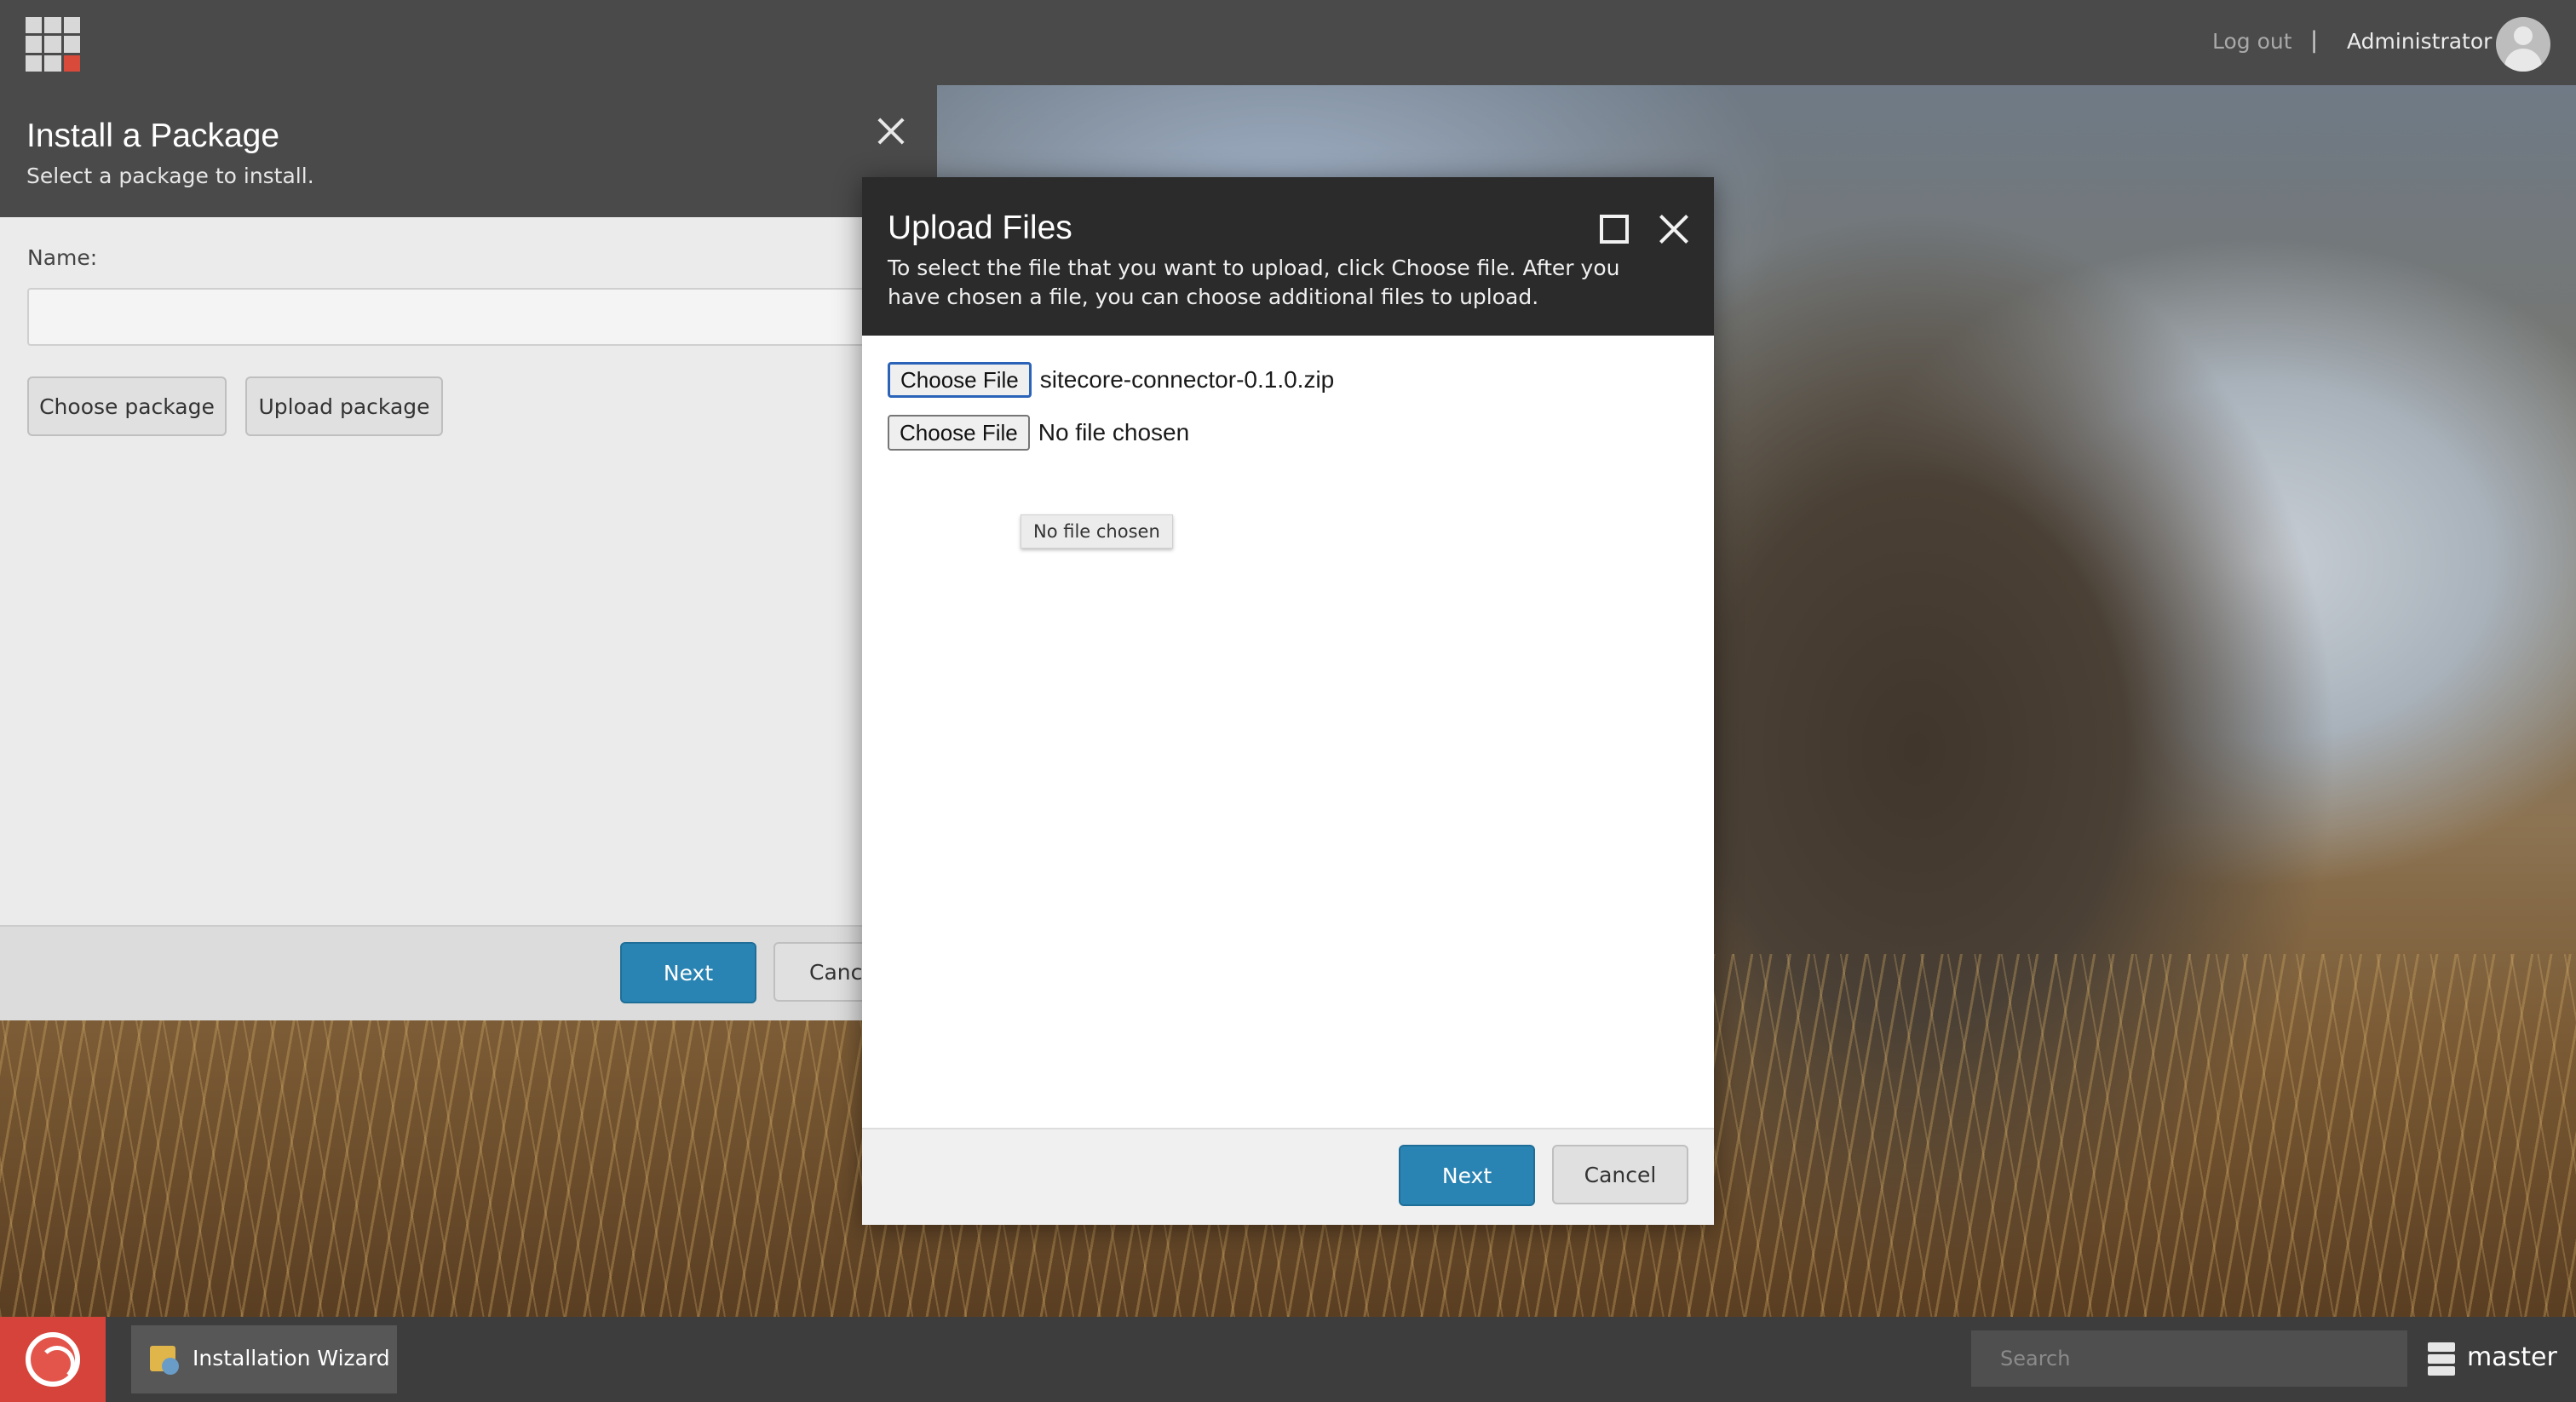 The image size is (2576, 1402). I want to click on choose-package-button: Choose package, so click(127, 406).